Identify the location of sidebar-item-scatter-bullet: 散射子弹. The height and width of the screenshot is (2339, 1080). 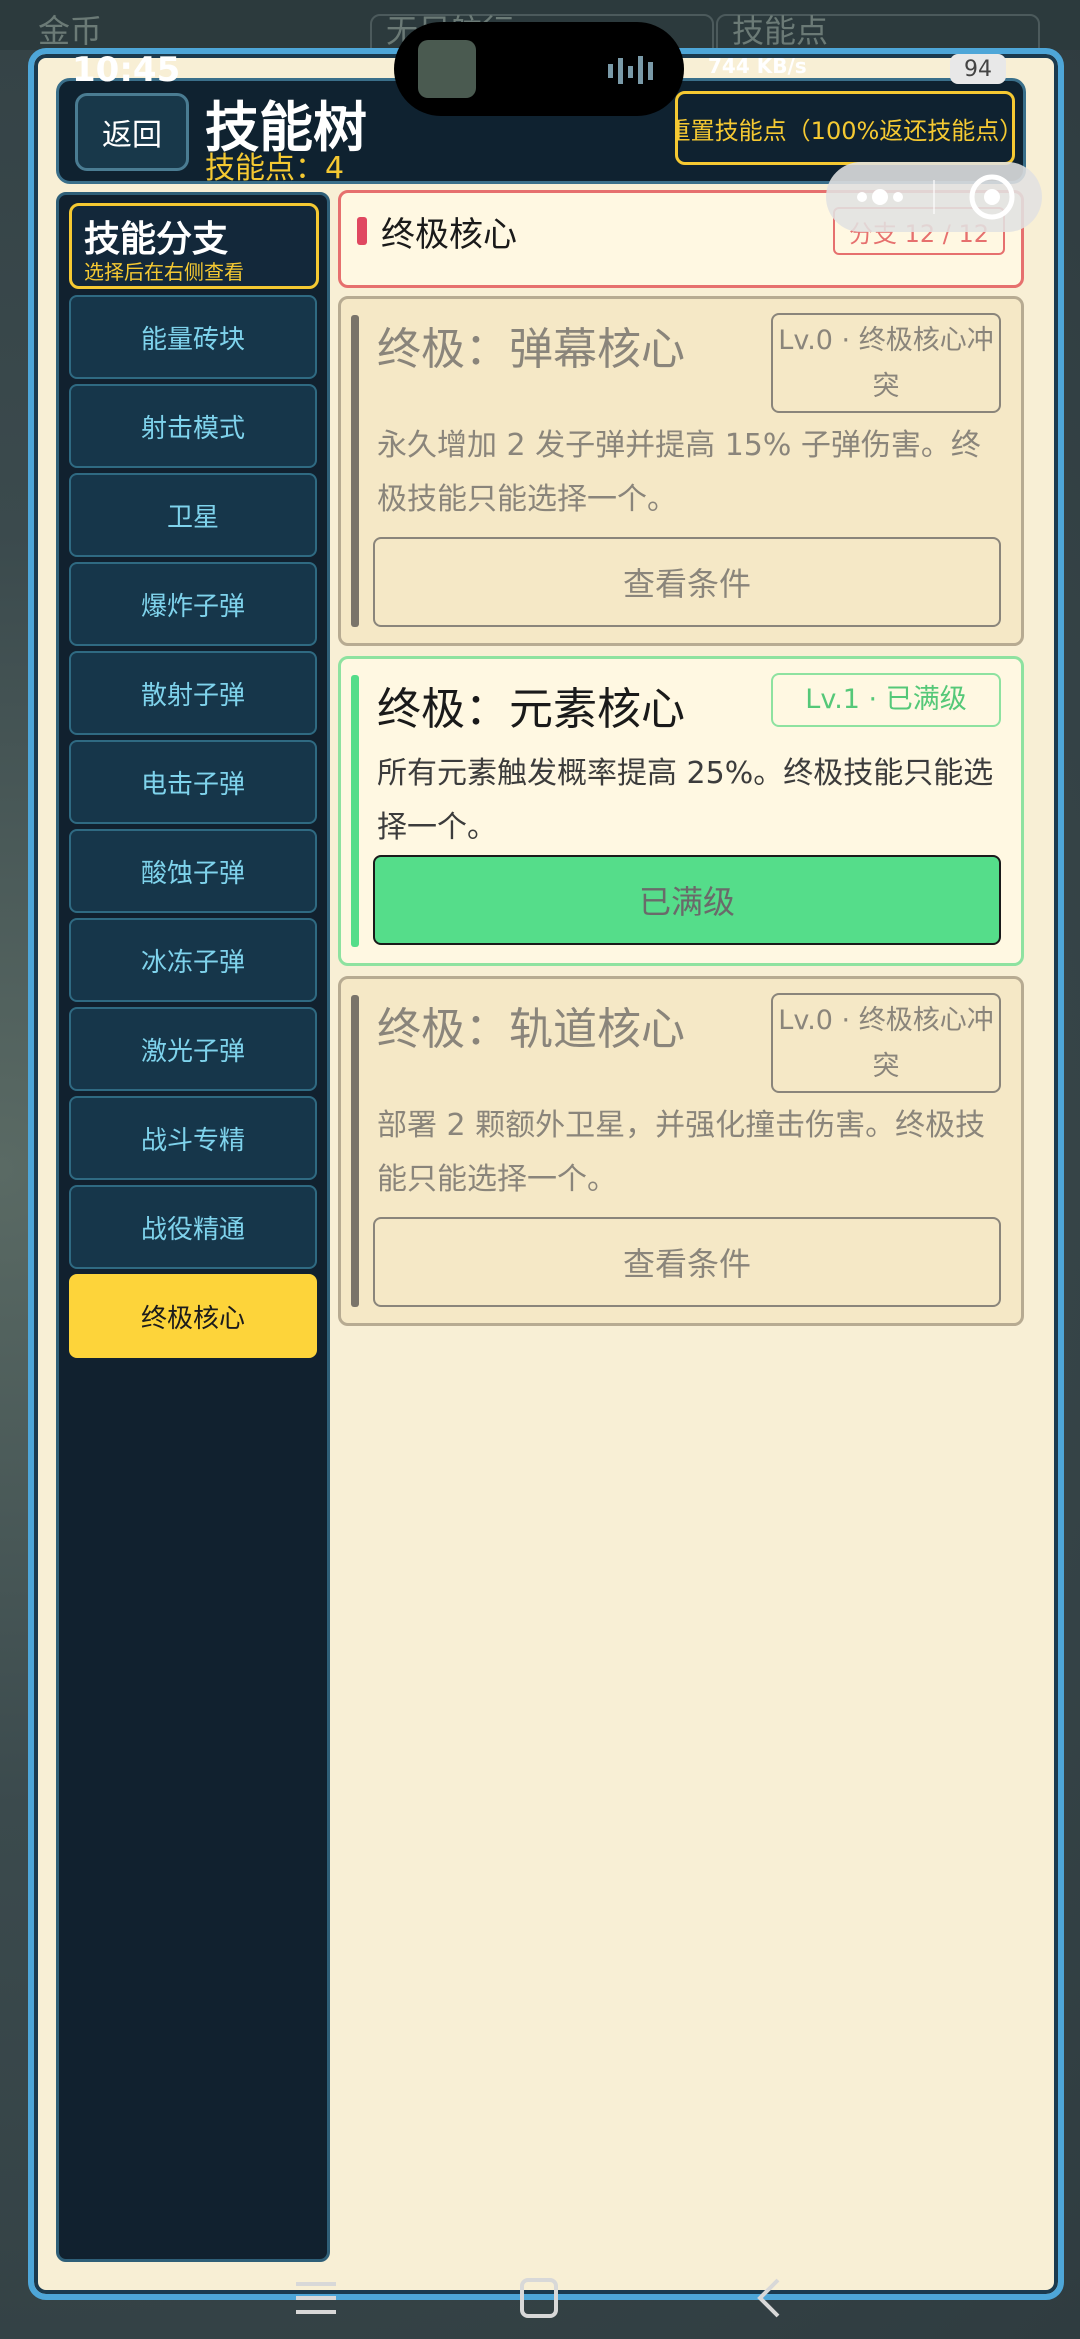
(193, 693).